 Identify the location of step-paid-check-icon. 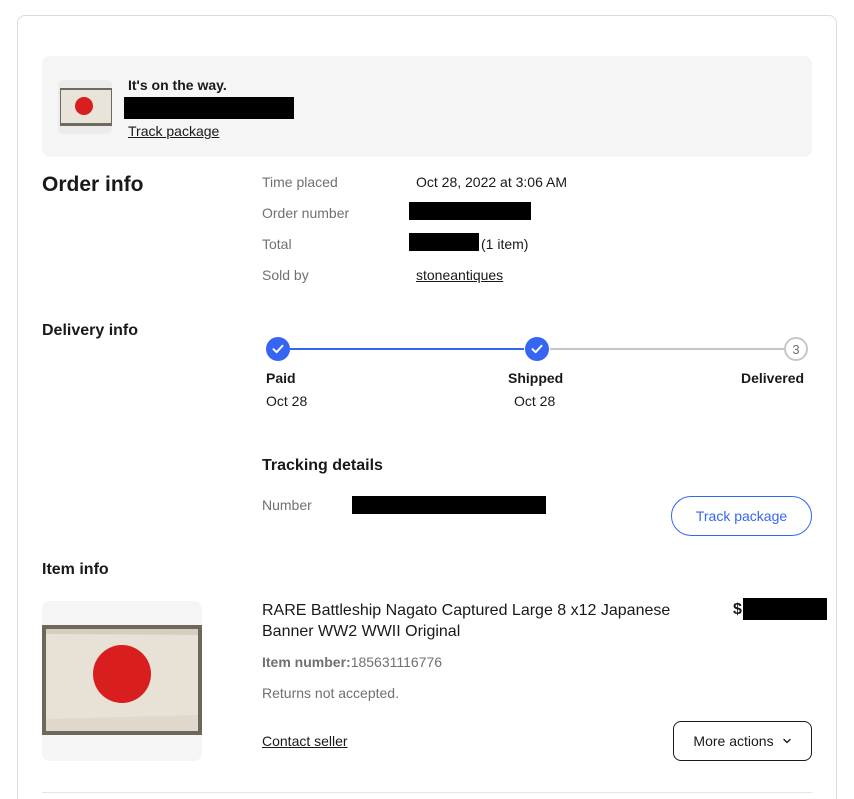
(278, 349).